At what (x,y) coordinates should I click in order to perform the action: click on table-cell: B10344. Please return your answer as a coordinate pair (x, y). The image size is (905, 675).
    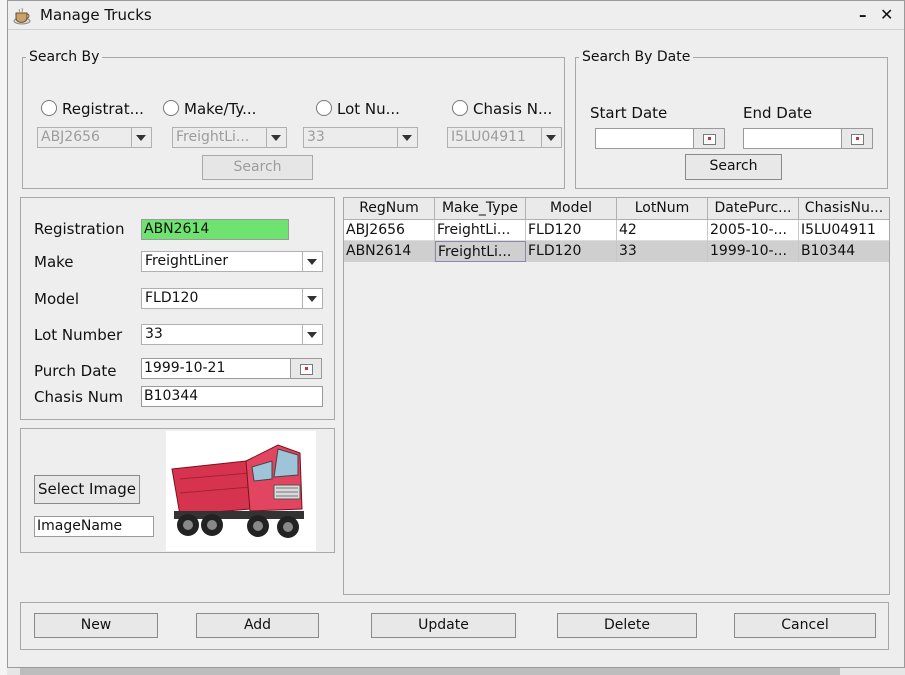
    Looking at the image, I should click on (828, 251).